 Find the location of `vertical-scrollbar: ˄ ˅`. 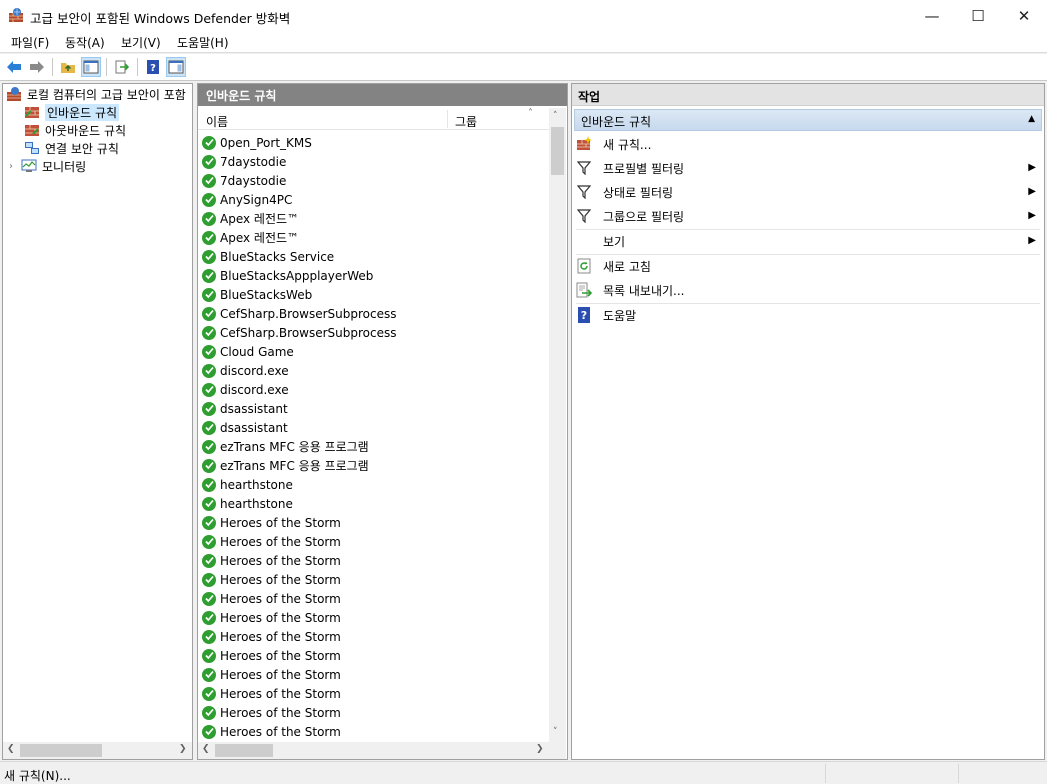

vertical-scrollbar: ˄ ˅ is located at coordinates (557, 425).